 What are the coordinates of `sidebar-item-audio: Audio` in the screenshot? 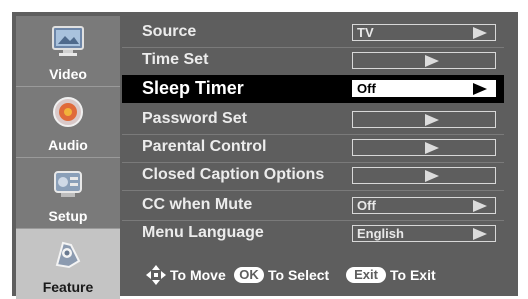 It's located at (68, 122).